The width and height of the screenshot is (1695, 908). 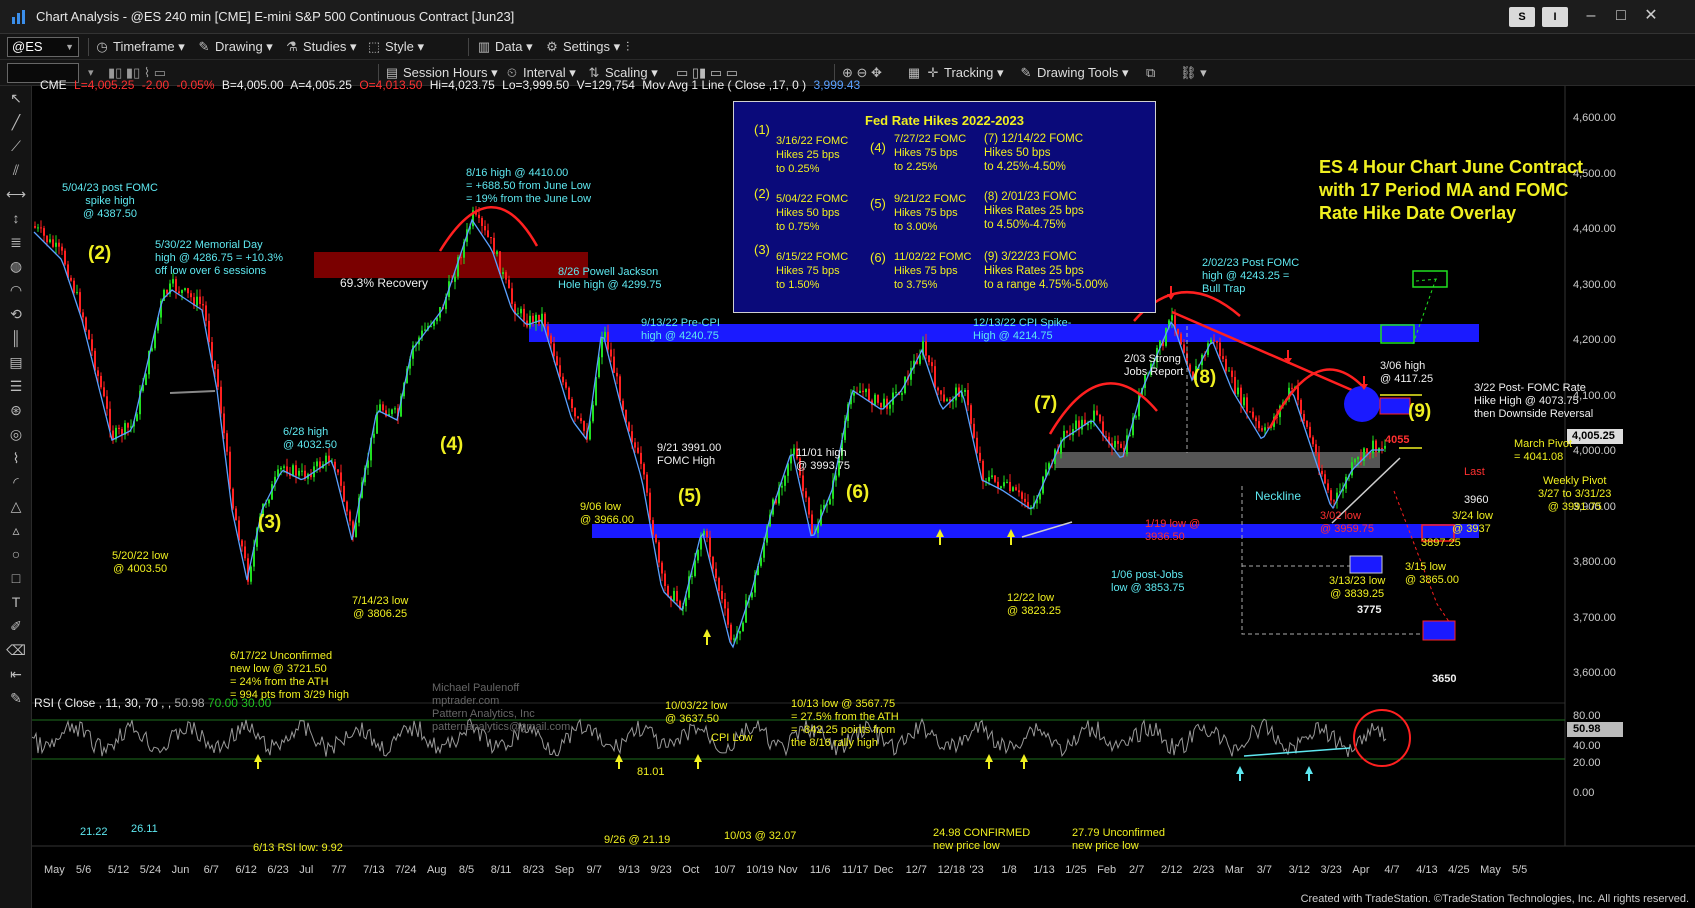 I want to click on drawing-tools-menu: ✎ Drawing Tools ▾, so click(x=1073, y=73).